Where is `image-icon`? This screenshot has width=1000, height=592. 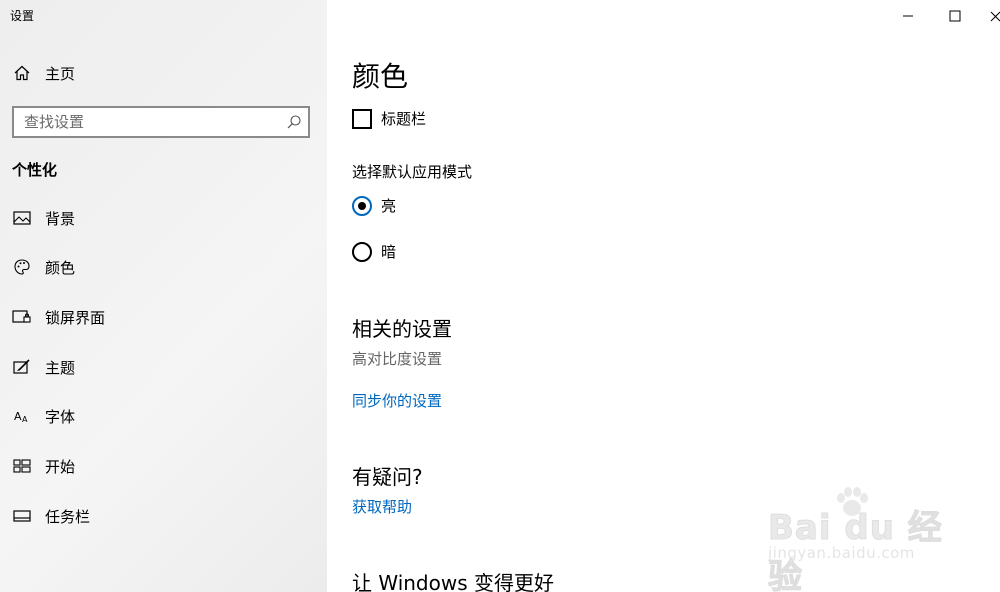 image-icon is located at coordinates (22, 218).